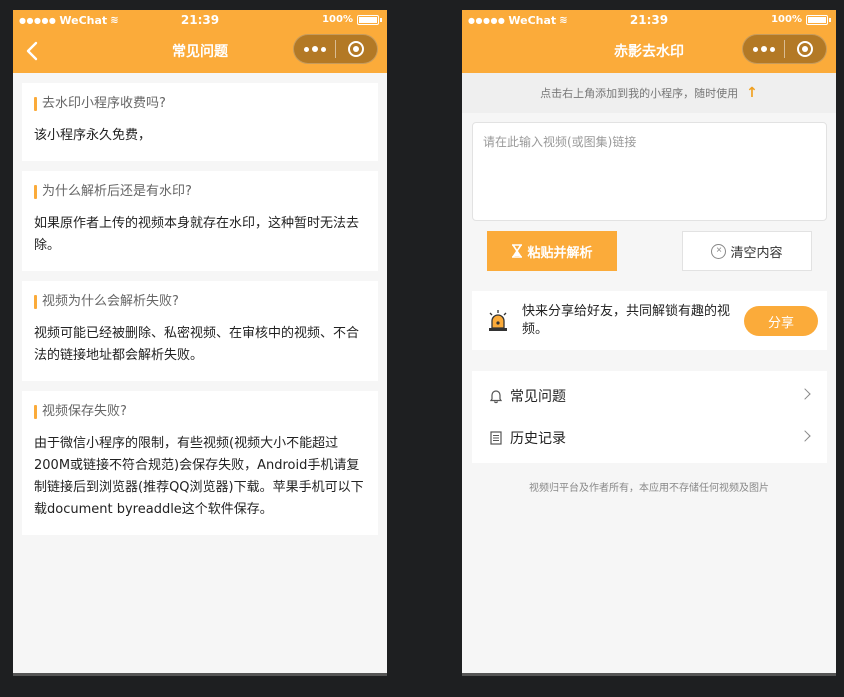 The height and width of the screenshot is (697, 844). I want to click on link-input-placeholder: 请在此输入视频(或图集)链接, so click(560, 142).